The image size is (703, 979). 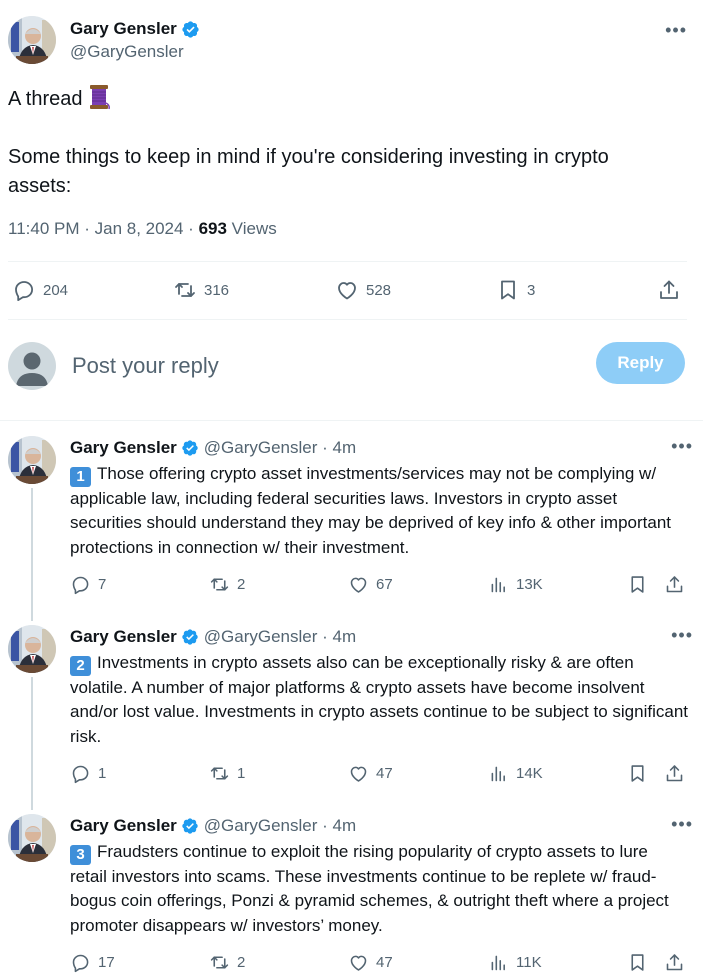 I want to click on main-tweet-actions: 204 316 528 3, so click(x=347, y=290).